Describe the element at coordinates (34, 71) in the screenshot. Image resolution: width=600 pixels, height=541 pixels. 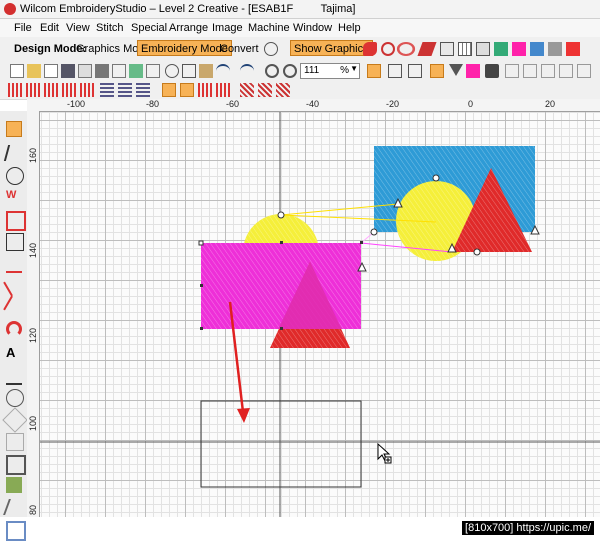
I see `open-folder-icon` at that location.